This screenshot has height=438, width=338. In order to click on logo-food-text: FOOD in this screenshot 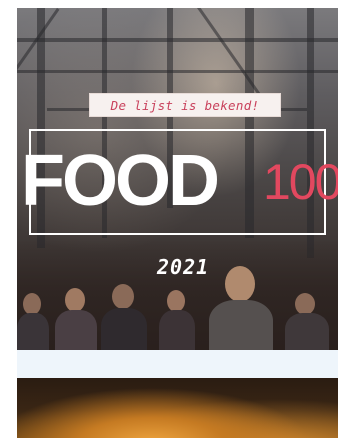, I will do `click(120, 181)`.